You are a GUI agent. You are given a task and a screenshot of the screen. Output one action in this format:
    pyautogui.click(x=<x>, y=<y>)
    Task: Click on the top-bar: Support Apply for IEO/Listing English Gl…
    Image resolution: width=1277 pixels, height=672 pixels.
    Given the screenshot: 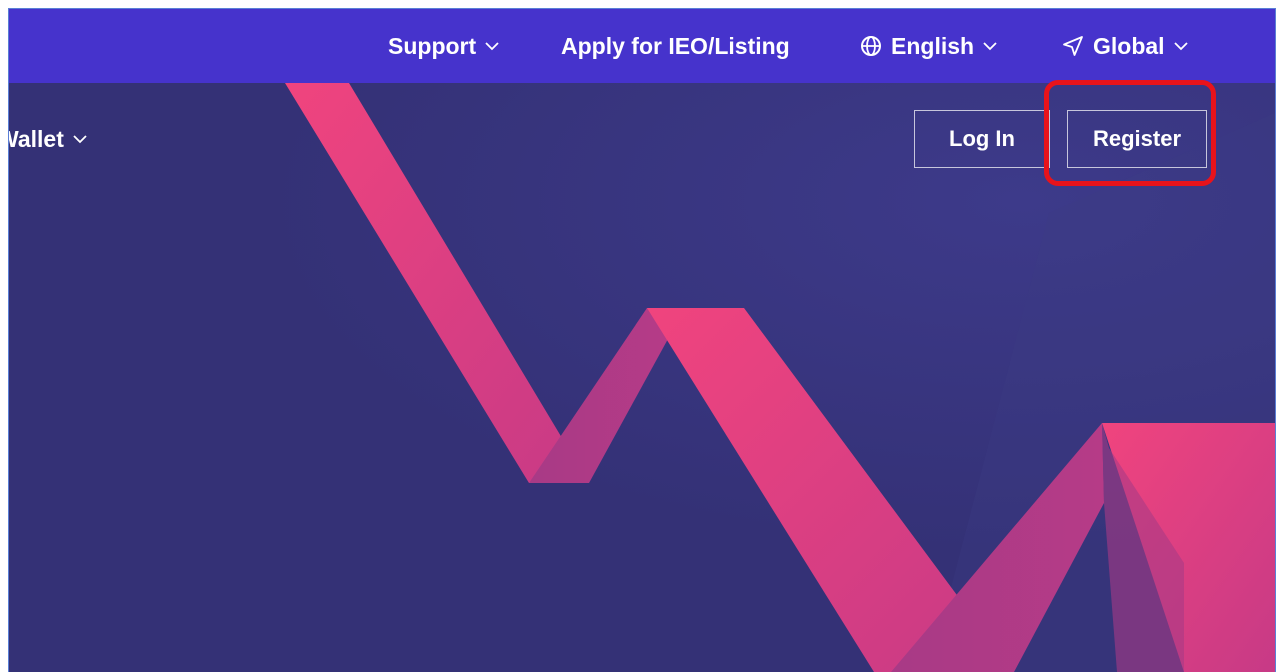 What is the action you would take?
    pyautogui.click(x=642, y=46)
    